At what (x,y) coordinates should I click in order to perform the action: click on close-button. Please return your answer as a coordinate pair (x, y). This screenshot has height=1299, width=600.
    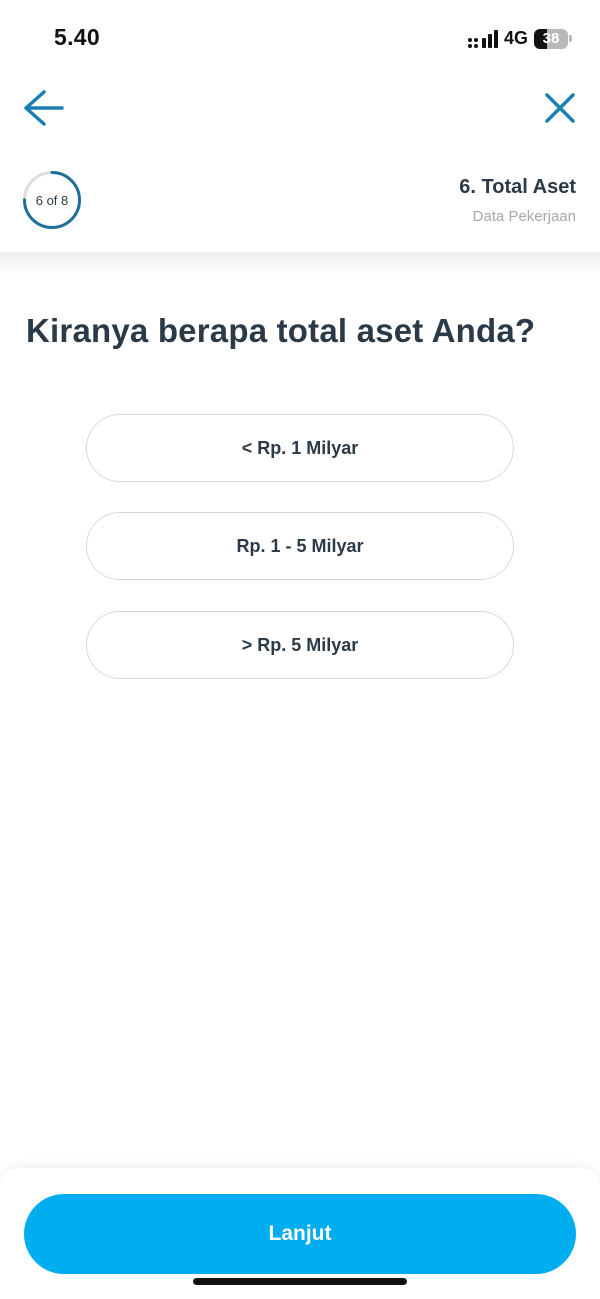
    Looking at the image, I should click on (560, 108).